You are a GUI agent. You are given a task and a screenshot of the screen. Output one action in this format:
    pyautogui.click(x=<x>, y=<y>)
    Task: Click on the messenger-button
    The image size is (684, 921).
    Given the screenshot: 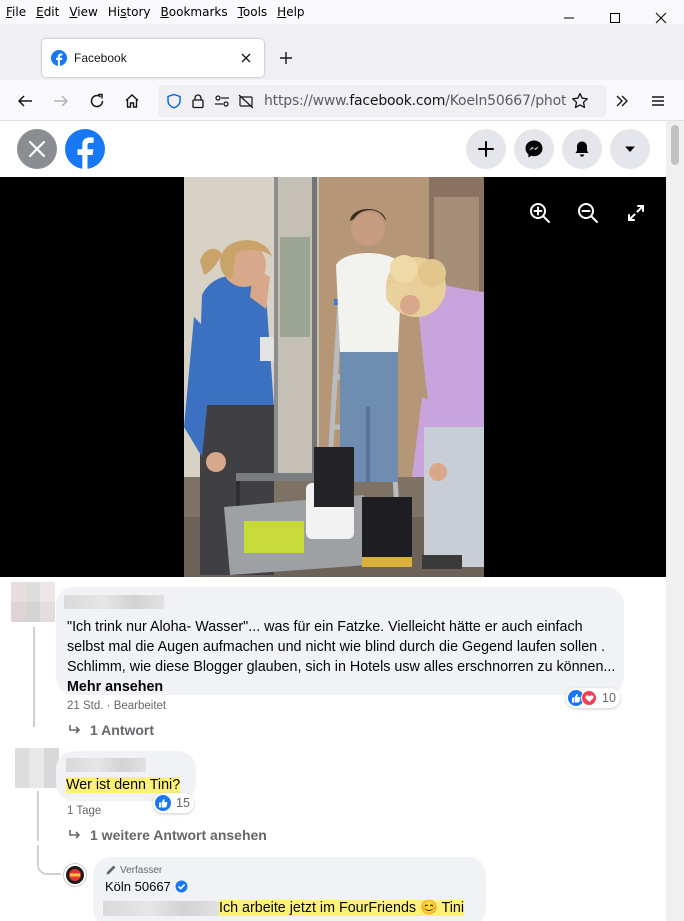 What is the action you would take?
    pyautogui.click(x=534, y=149)
    